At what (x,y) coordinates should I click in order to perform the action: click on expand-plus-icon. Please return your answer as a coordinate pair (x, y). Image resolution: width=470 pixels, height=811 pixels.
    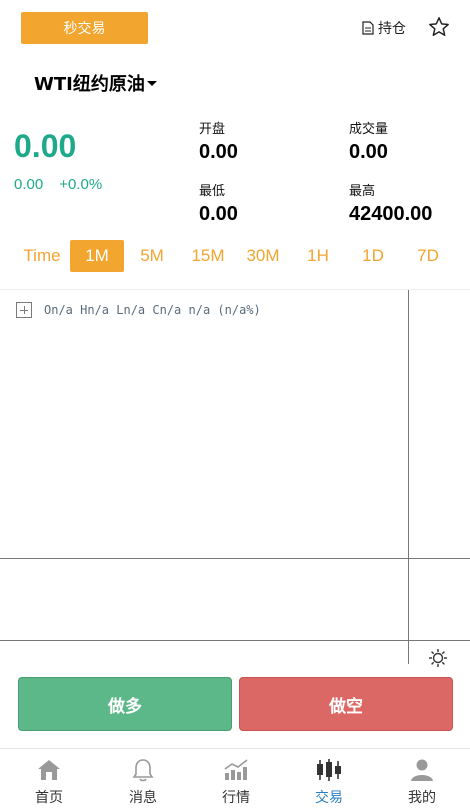
    Looking at the image, I should click on (24, 310).